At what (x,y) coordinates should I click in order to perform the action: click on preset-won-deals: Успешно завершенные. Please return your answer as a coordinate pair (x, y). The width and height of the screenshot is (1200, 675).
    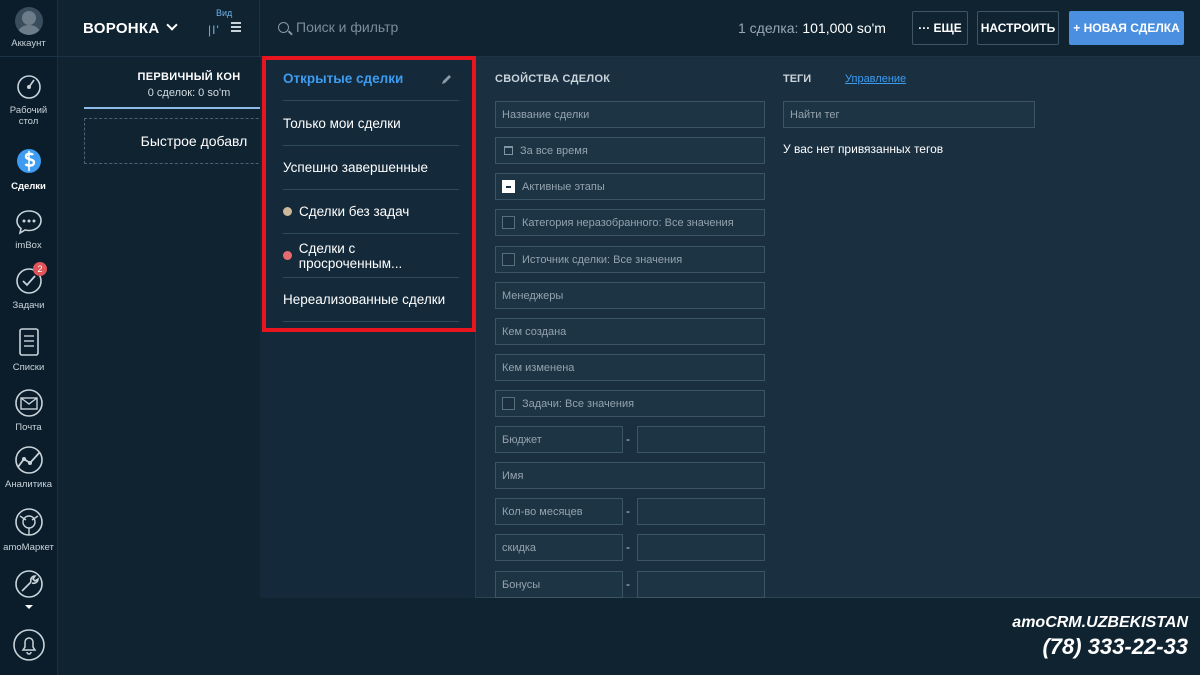
    Looking at the image, I should click on (371, 168).